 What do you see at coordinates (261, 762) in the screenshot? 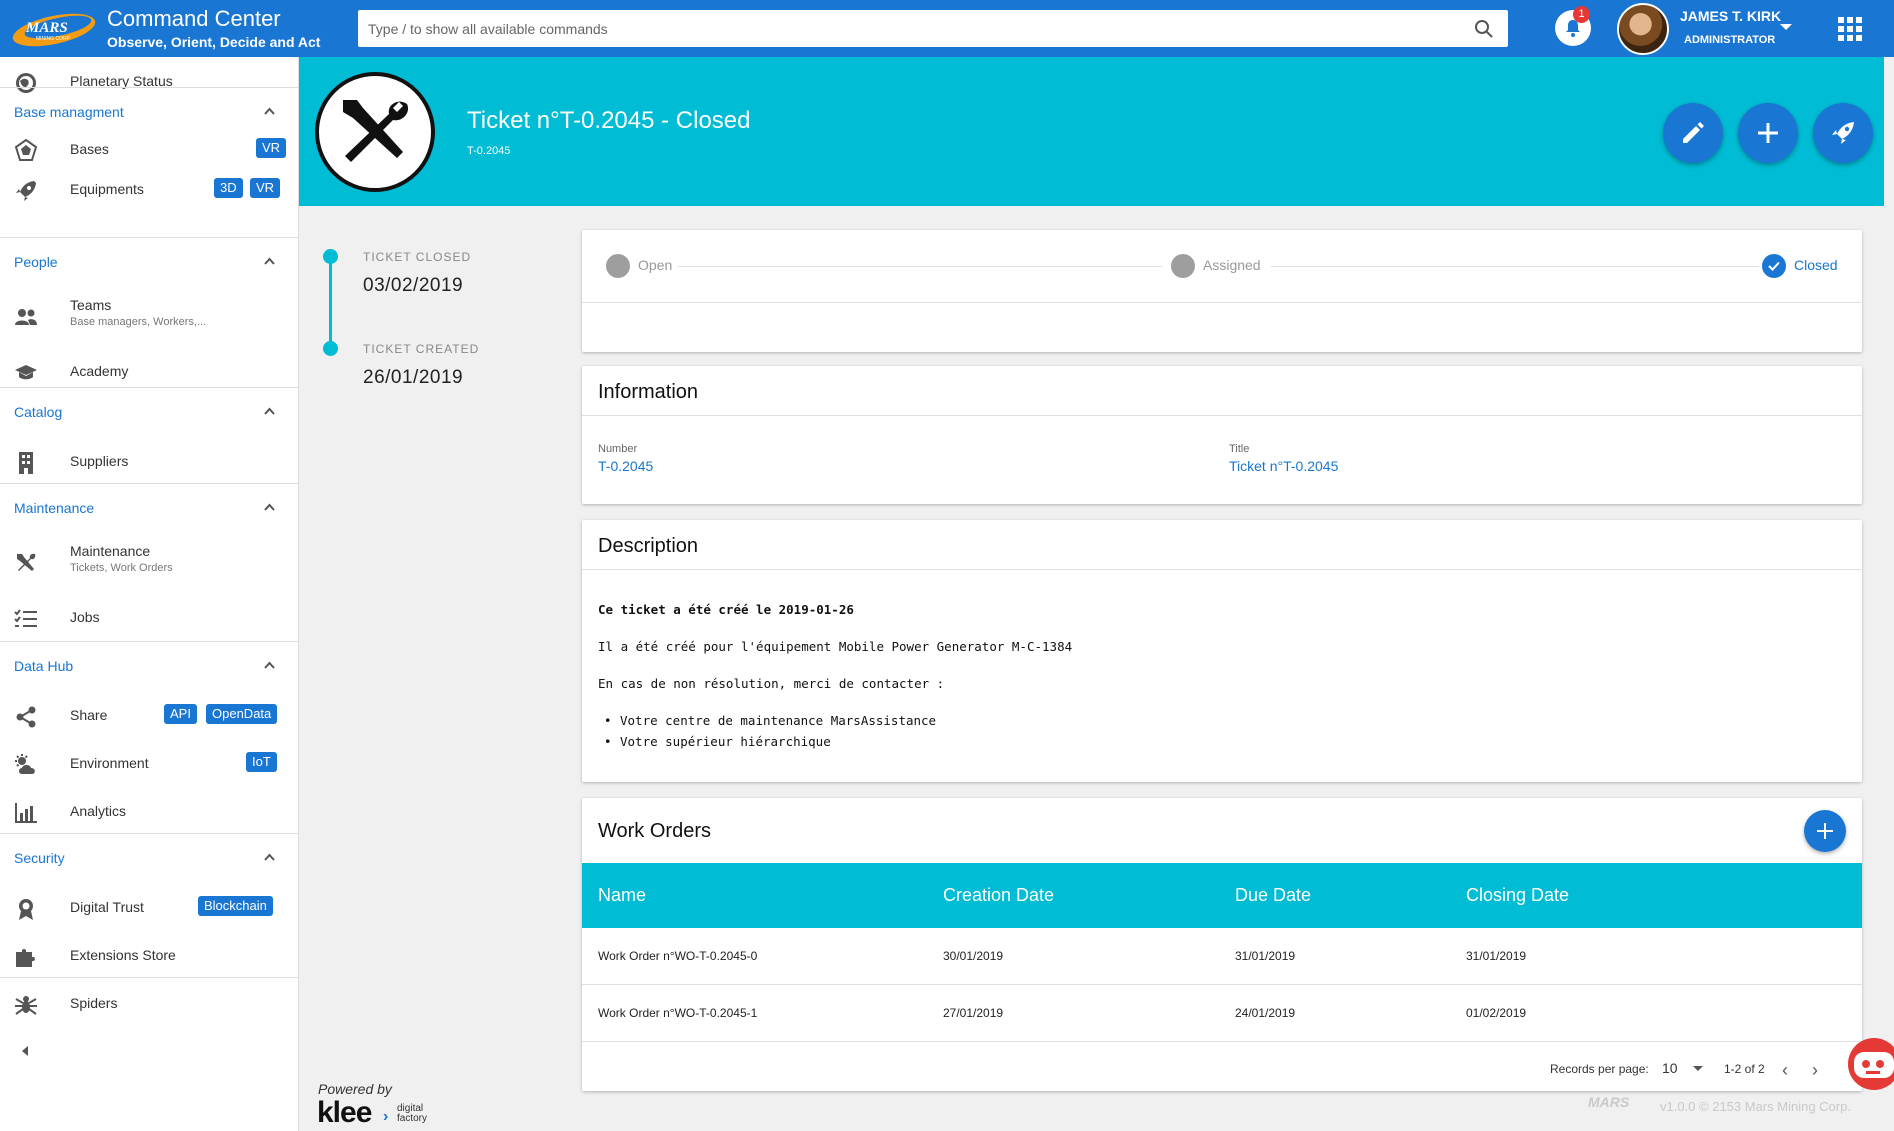
I see `tag-iot: IoT` at bounding box center [261, 762].